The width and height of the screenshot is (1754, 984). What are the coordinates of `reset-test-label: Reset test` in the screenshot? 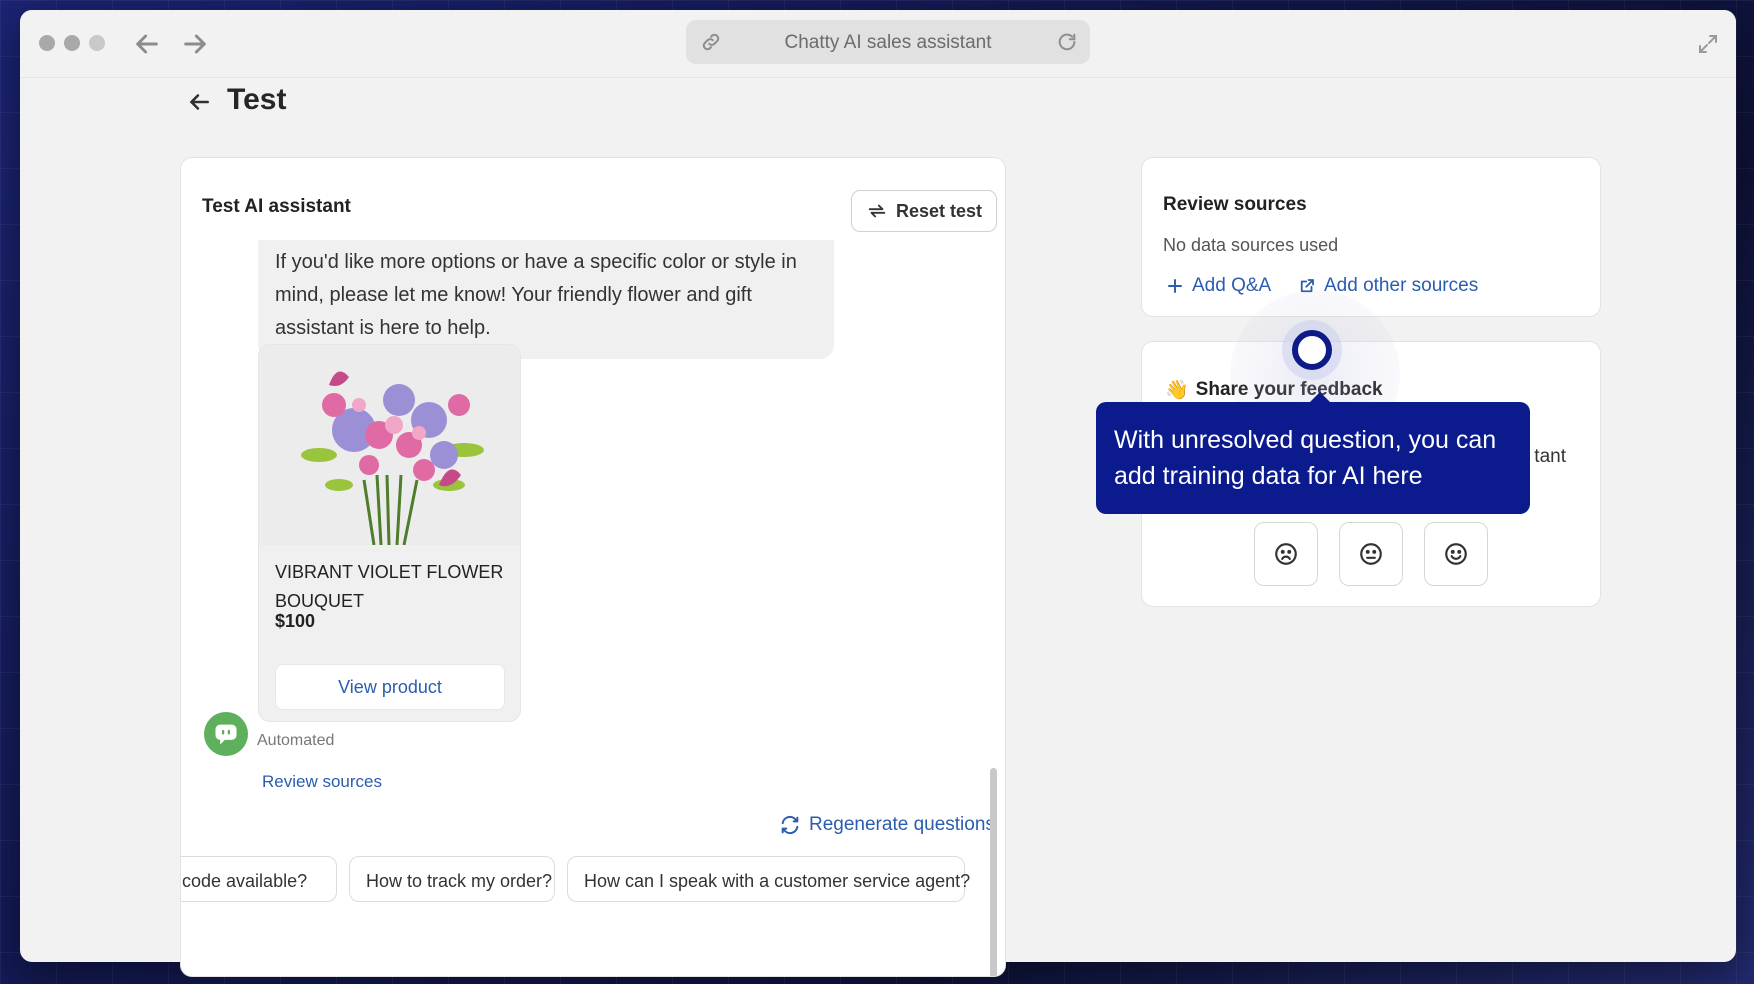 It's located at (939, 210).